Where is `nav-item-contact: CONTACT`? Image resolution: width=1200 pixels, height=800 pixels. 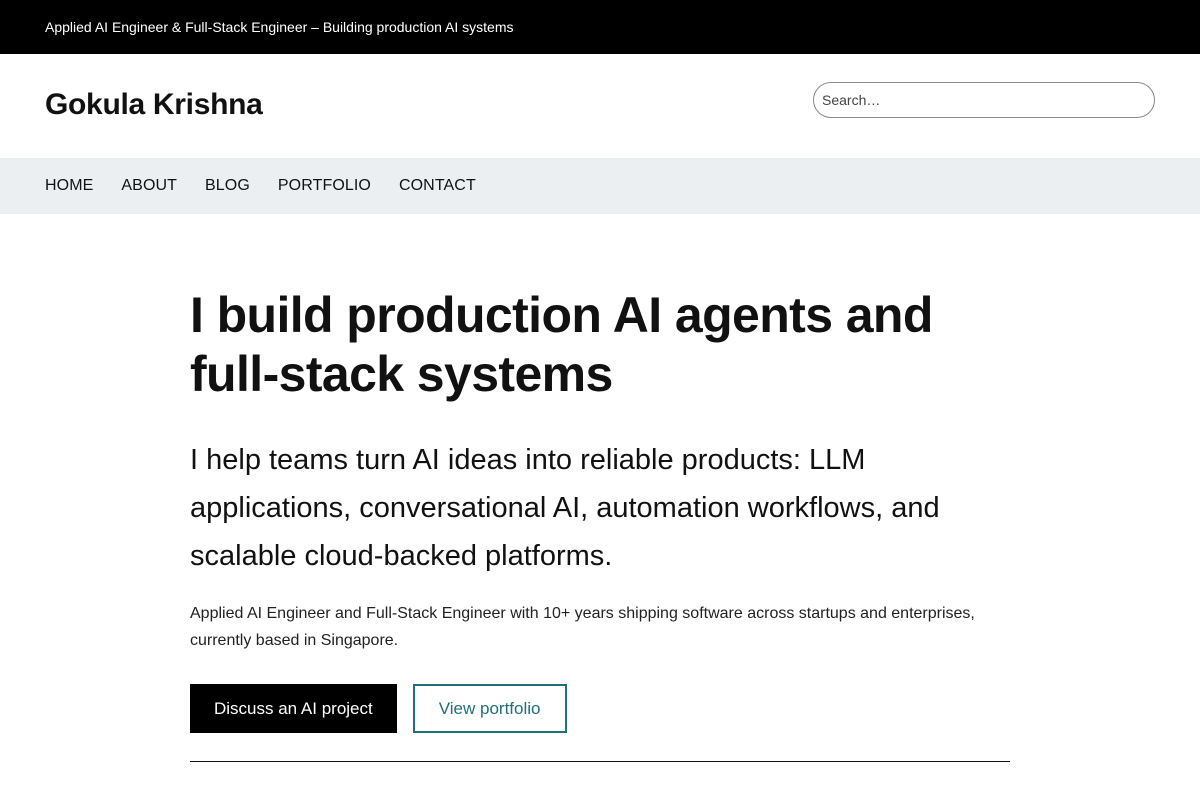 nav-item-contact: CONTACT is located at coordinates (437, 186).